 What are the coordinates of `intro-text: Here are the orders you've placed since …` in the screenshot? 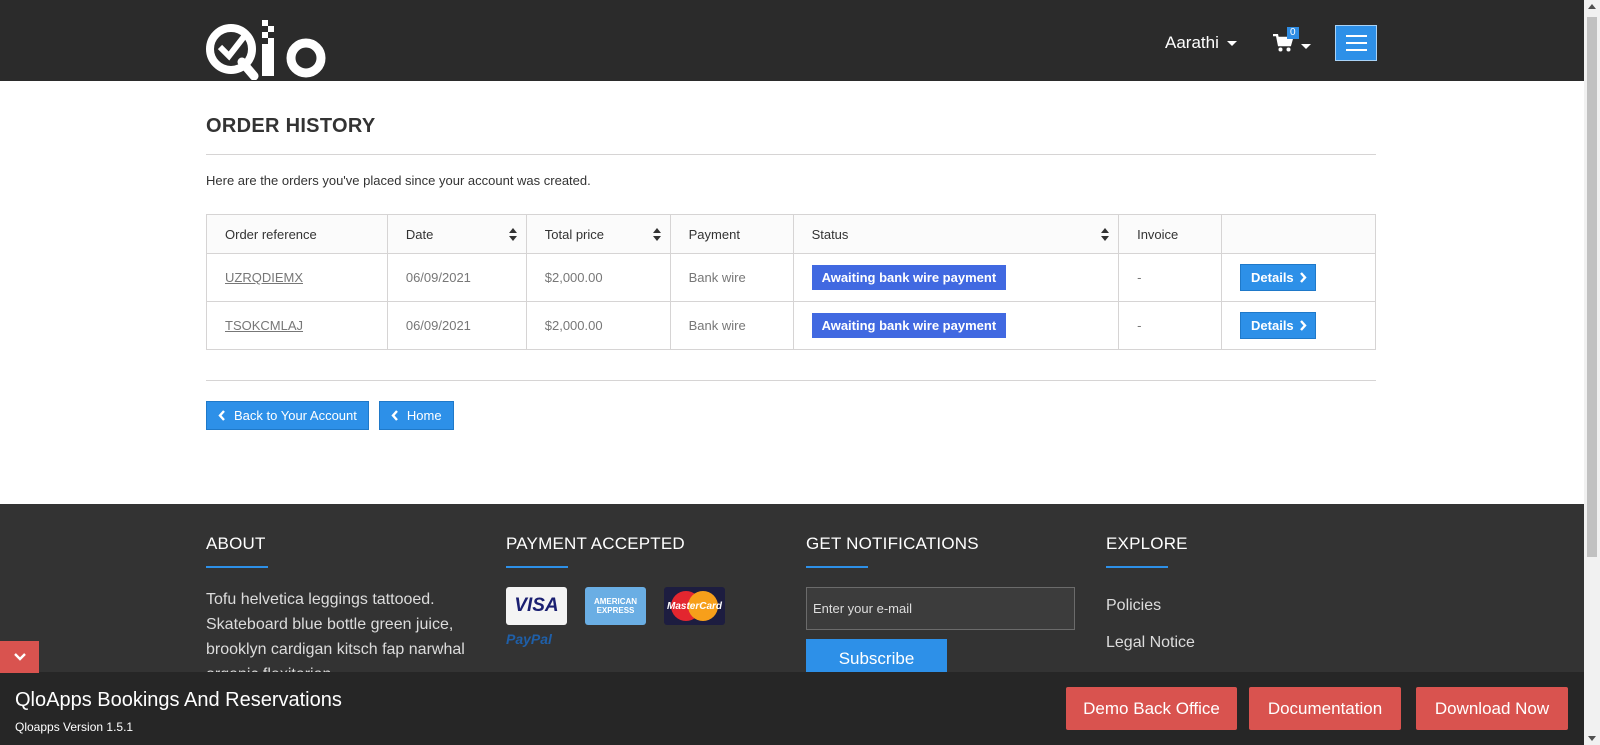 It's located at (398, 180).